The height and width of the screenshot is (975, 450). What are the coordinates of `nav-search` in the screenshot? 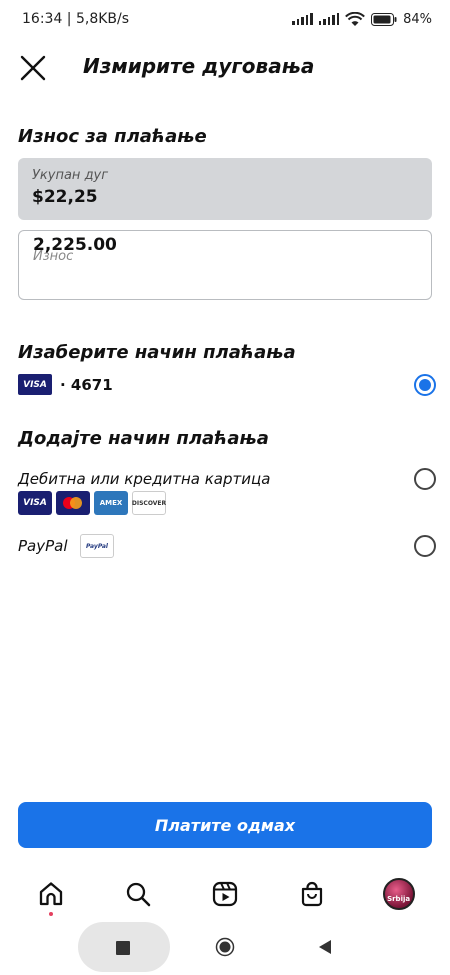 It's located at (138, 894).